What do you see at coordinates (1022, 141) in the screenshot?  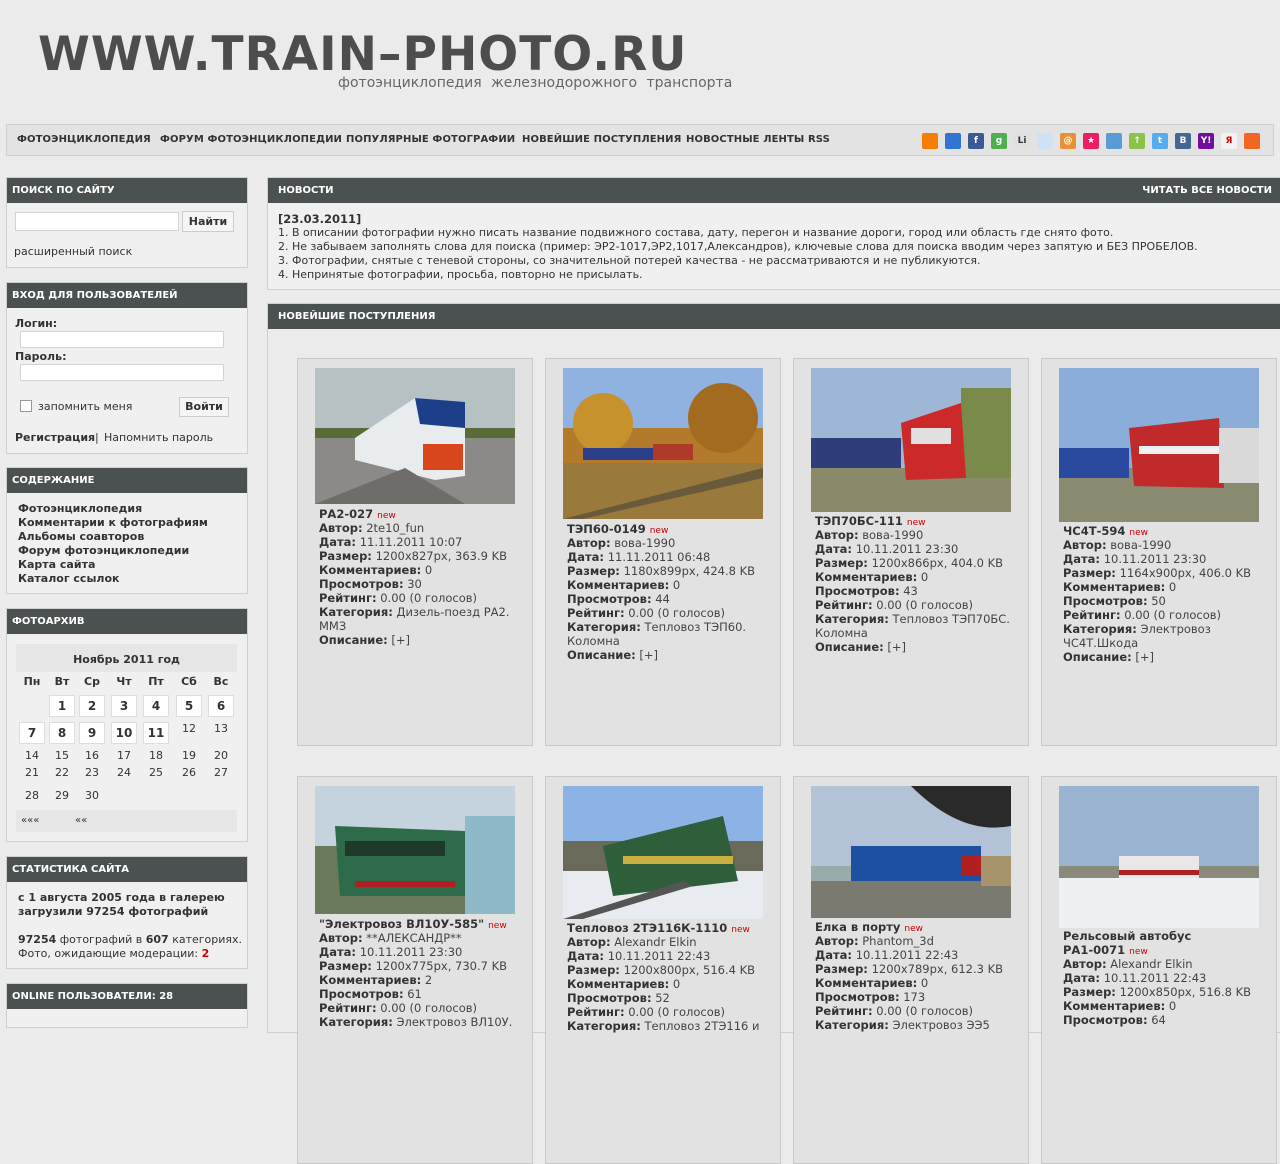 I see `livejournal-icon: Li` at bounding box center [1022, 141].